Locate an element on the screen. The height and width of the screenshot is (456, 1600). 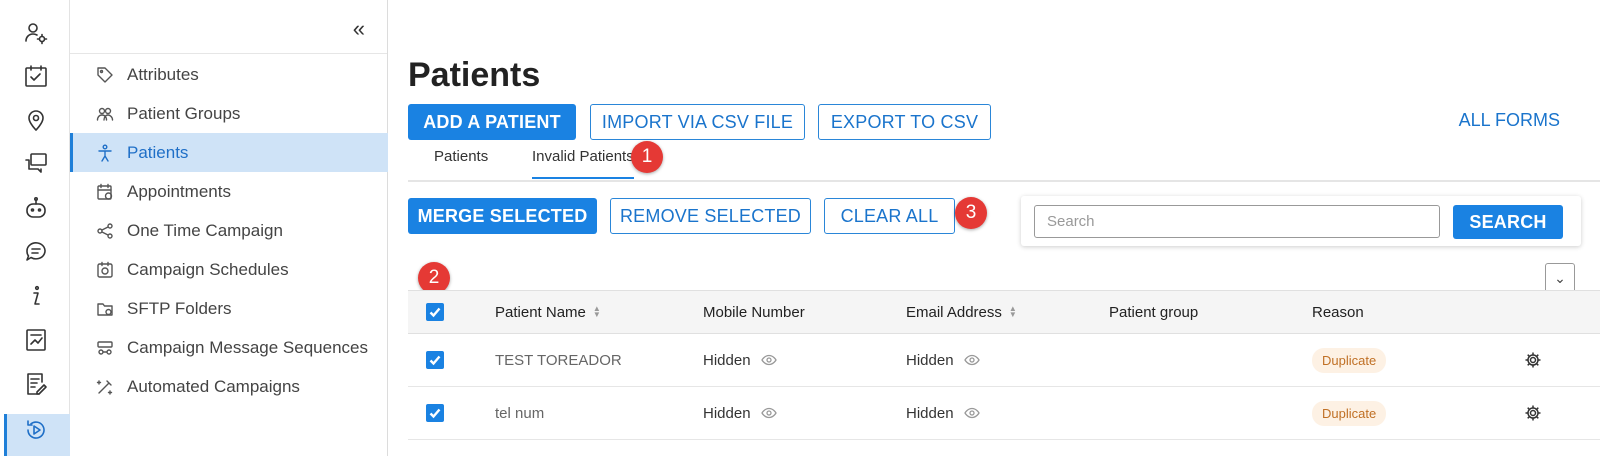
nav-item-label: Attributes is located at coordinates (163, 74).